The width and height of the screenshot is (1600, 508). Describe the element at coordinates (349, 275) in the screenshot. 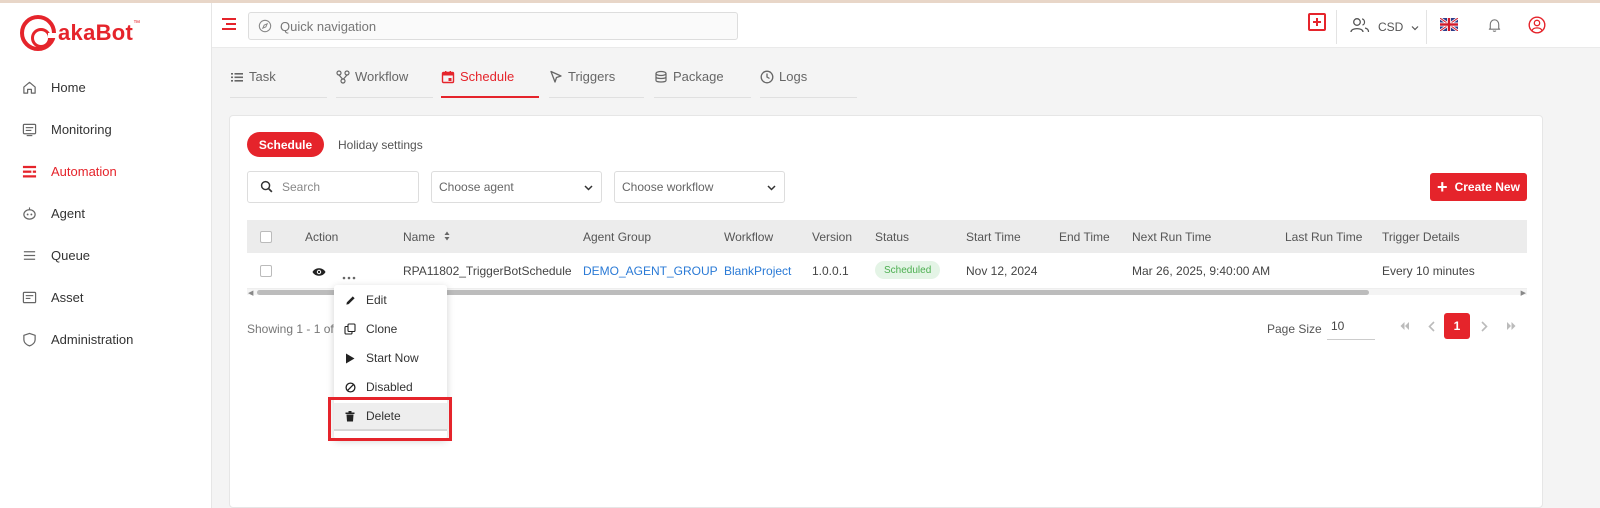

I see `more-actions-icon` at that location.